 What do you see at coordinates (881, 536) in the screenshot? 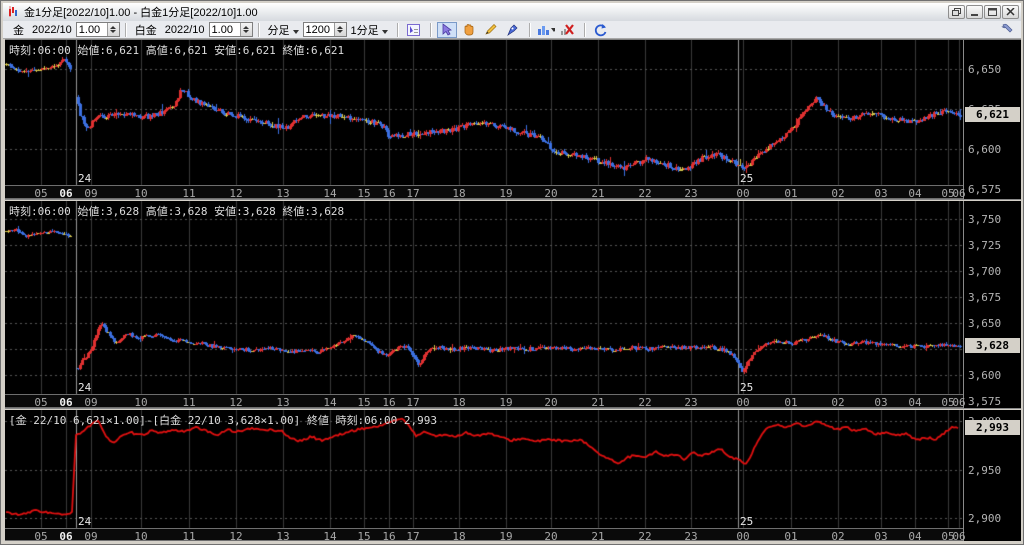
I see `x-tick-label: 03` at bounding box center [881, 536].